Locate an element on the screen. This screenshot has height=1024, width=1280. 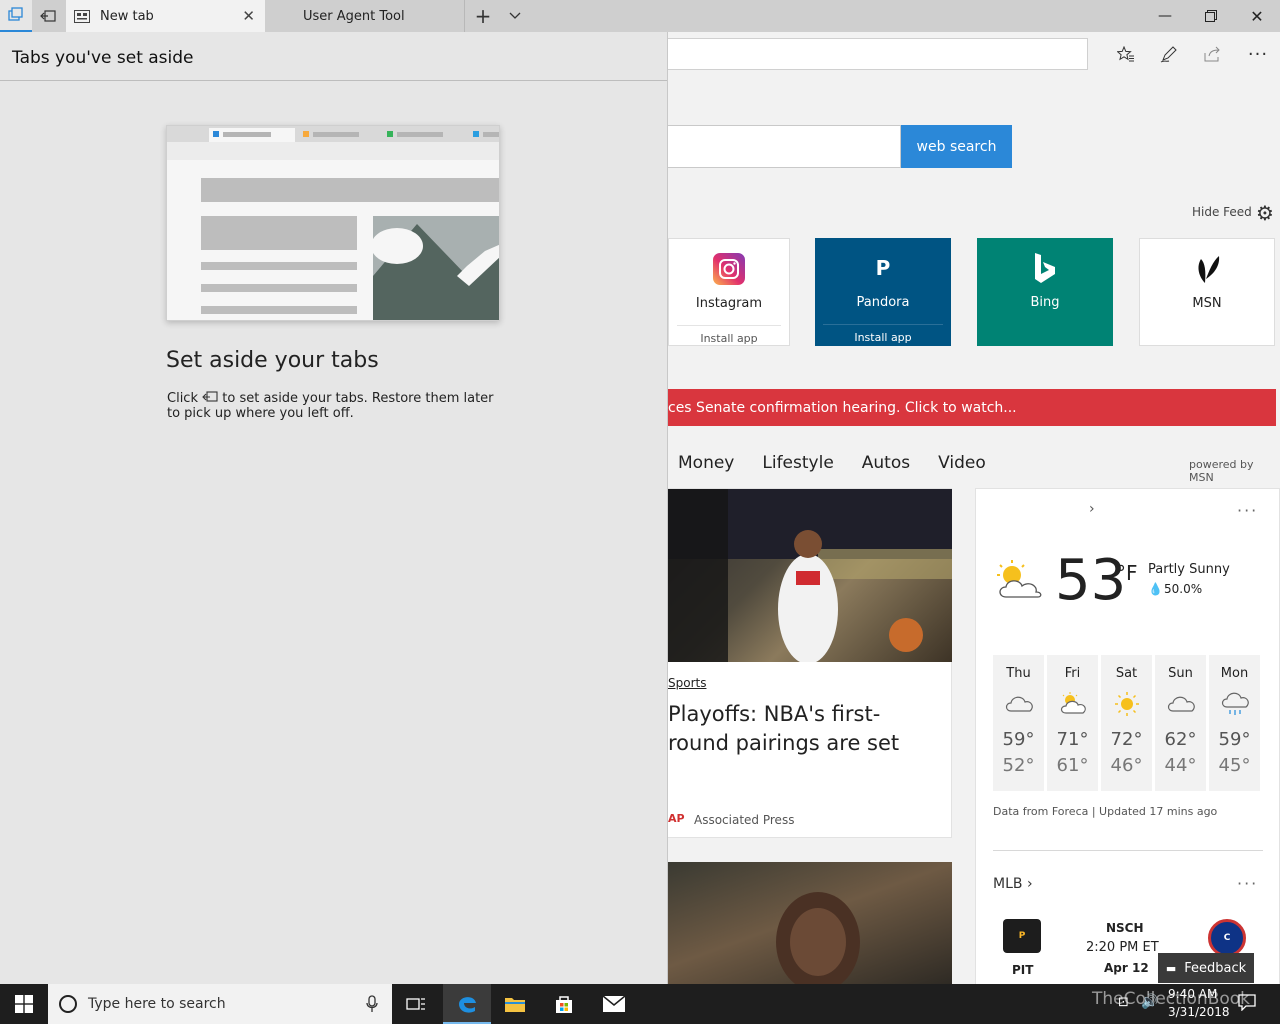
tab-label: New tab is located at coordinates (127, 16).